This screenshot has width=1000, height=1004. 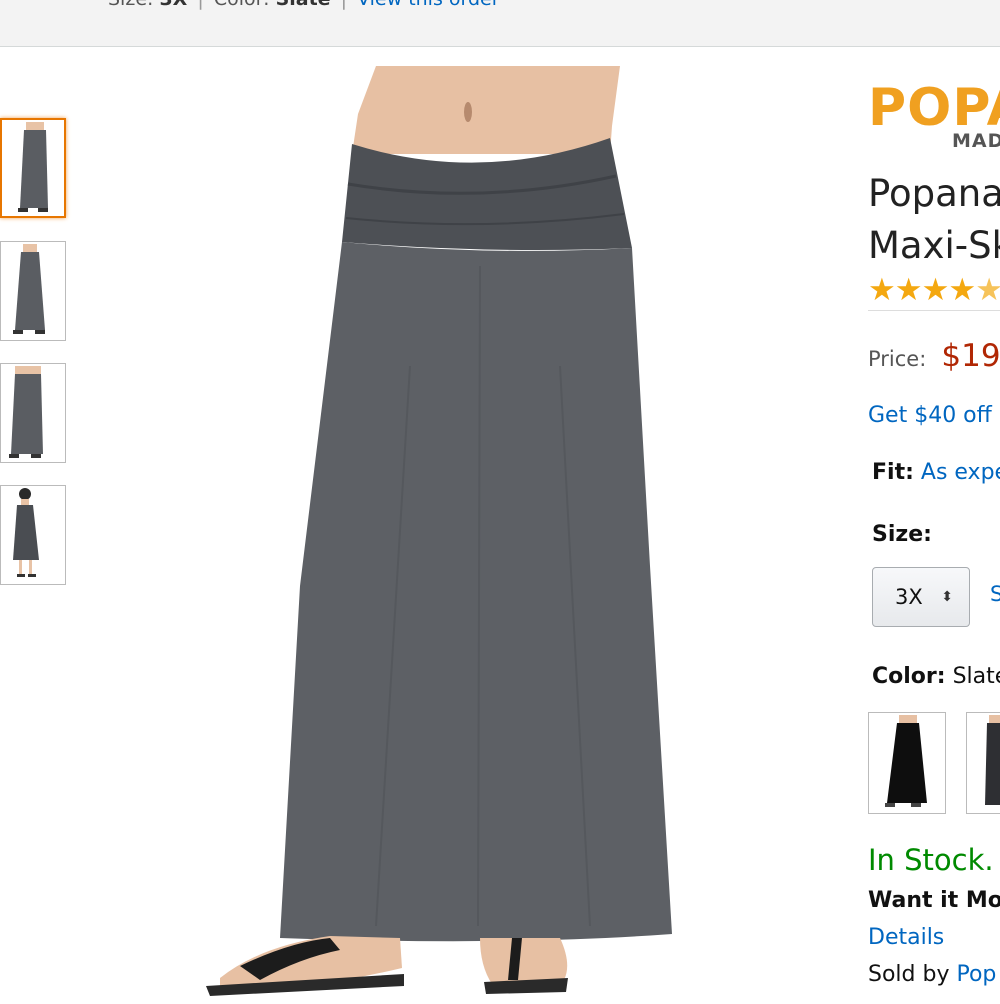 I want to click on size-label: Size:, so click(x=902, y=534).